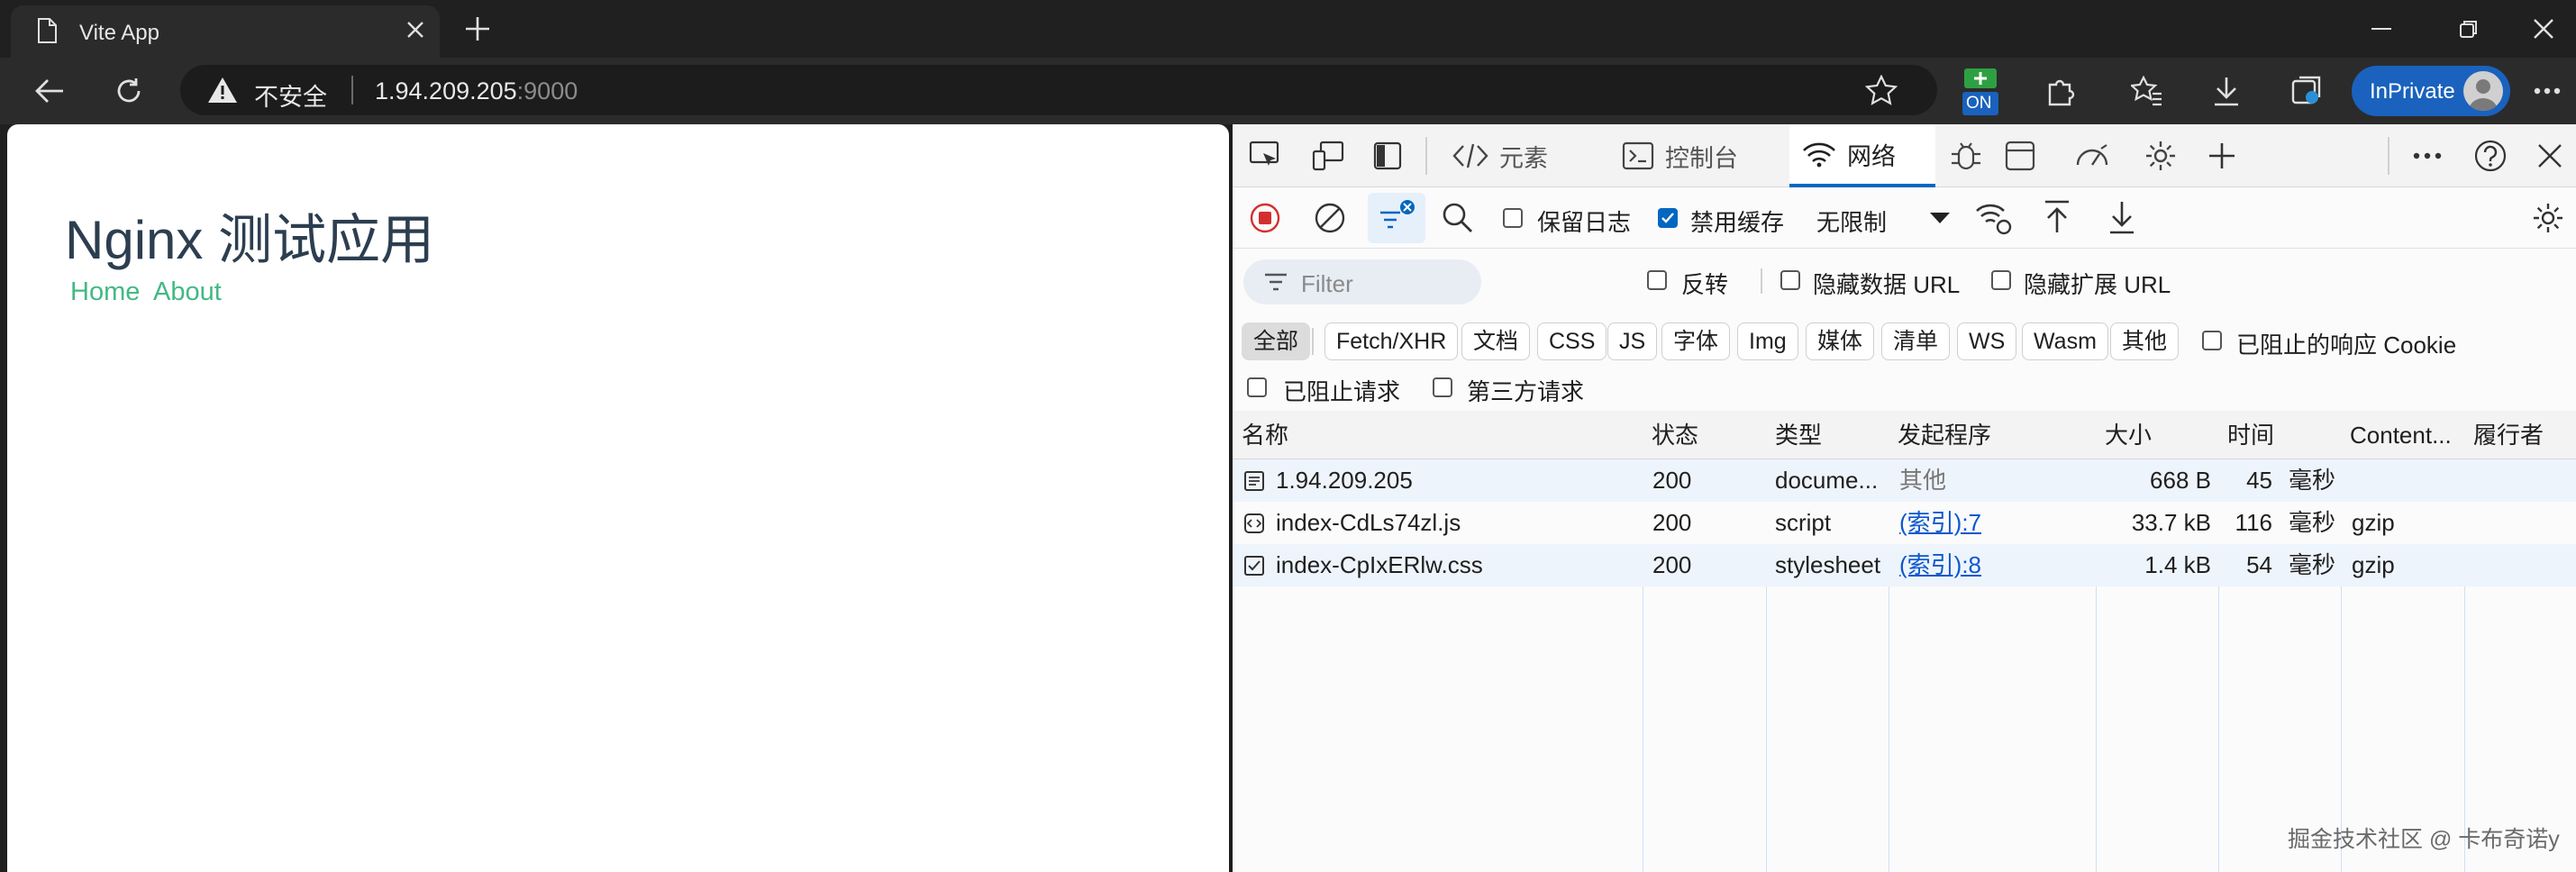 The image size is (2576, 872). I want to click on type-filter-all: 全部, so click(1276, 341).